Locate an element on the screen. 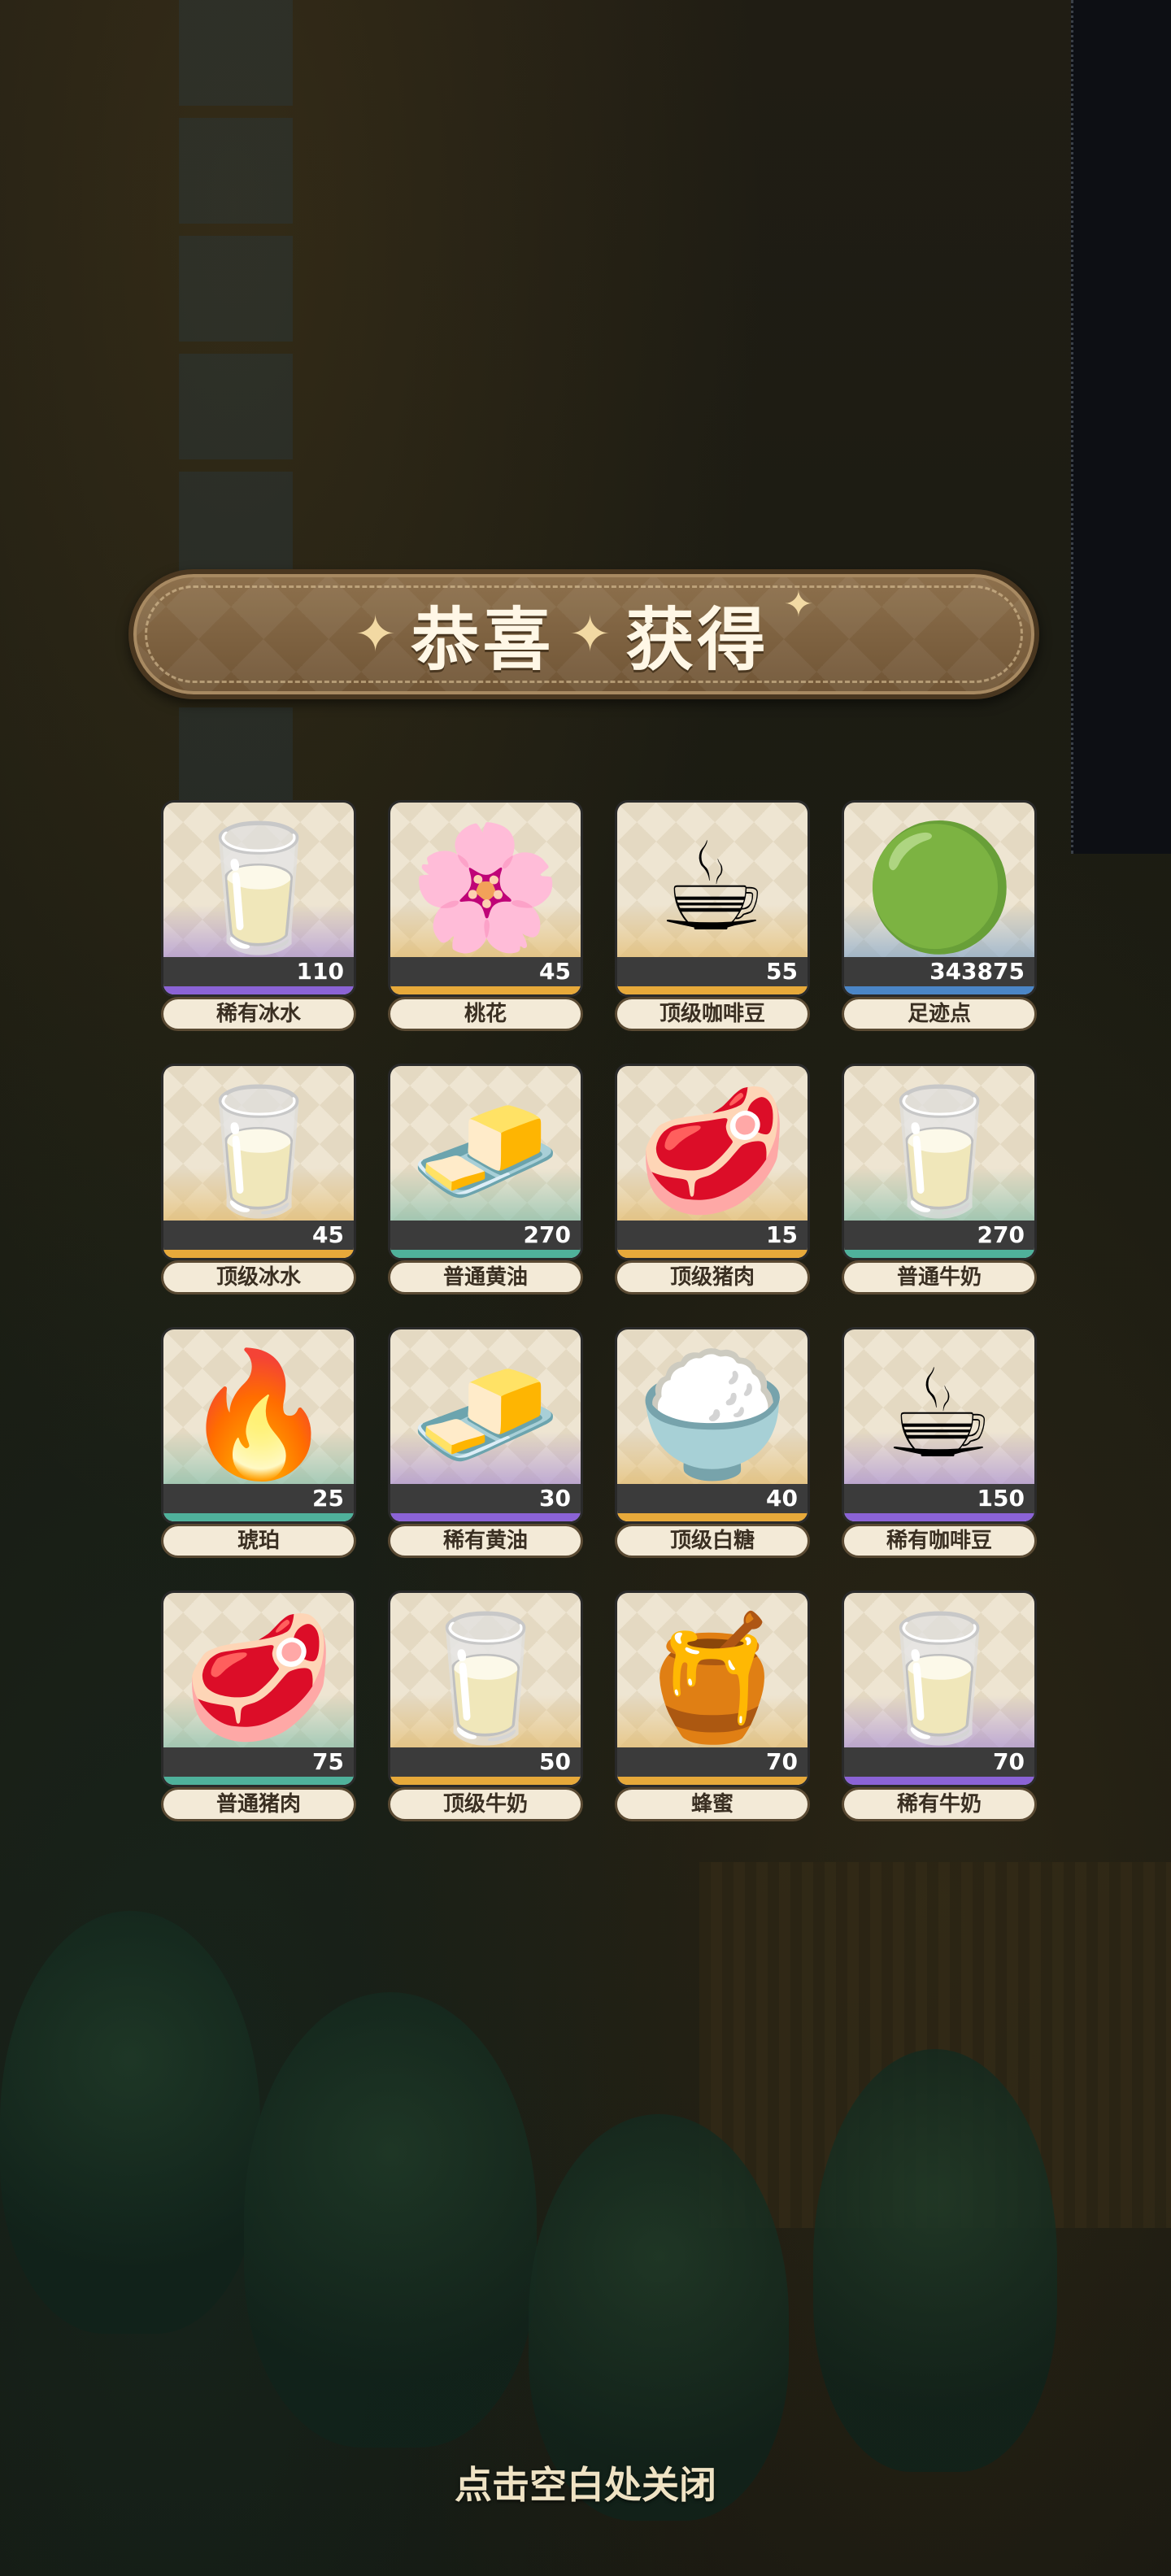 The image size is (1171, 2576). item-name-label: 稀有冰水 is located at coordinates (258, 1014).